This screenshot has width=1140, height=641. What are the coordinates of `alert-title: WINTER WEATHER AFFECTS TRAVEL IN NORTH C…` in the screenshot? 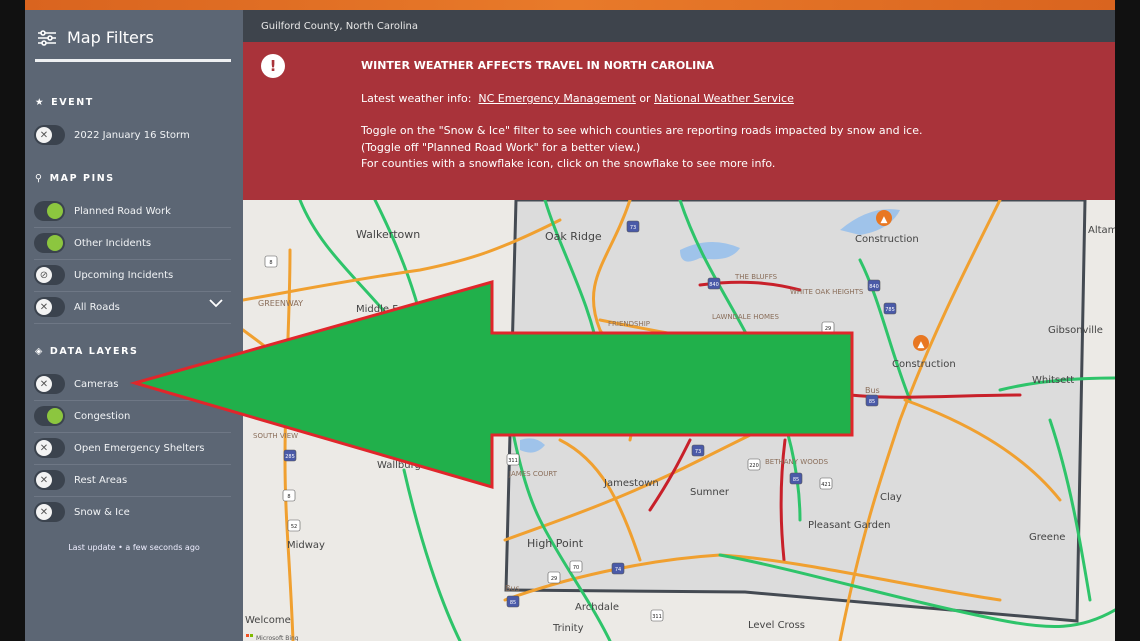 It's located at (537, 65).